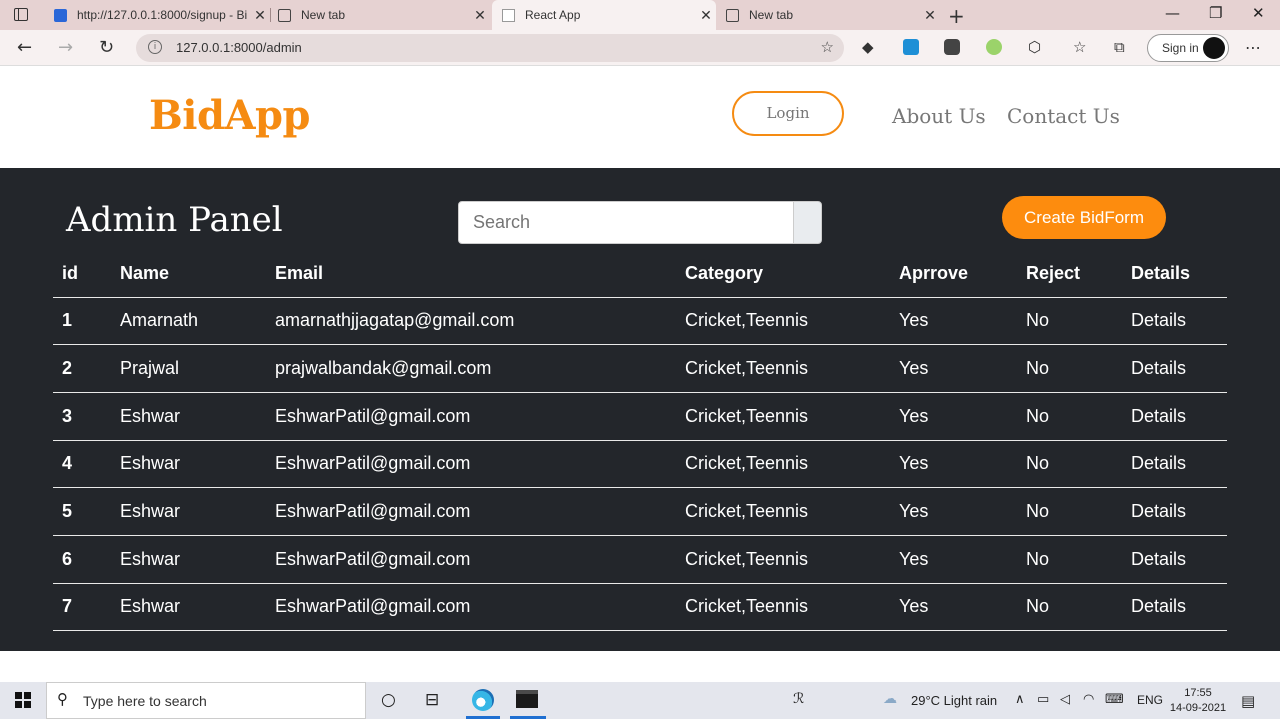  What do you see at coordinates (1114, 699) in the screenshot?
I see `keyboard-icon: ⌨` at bounding box center [1114, 699].